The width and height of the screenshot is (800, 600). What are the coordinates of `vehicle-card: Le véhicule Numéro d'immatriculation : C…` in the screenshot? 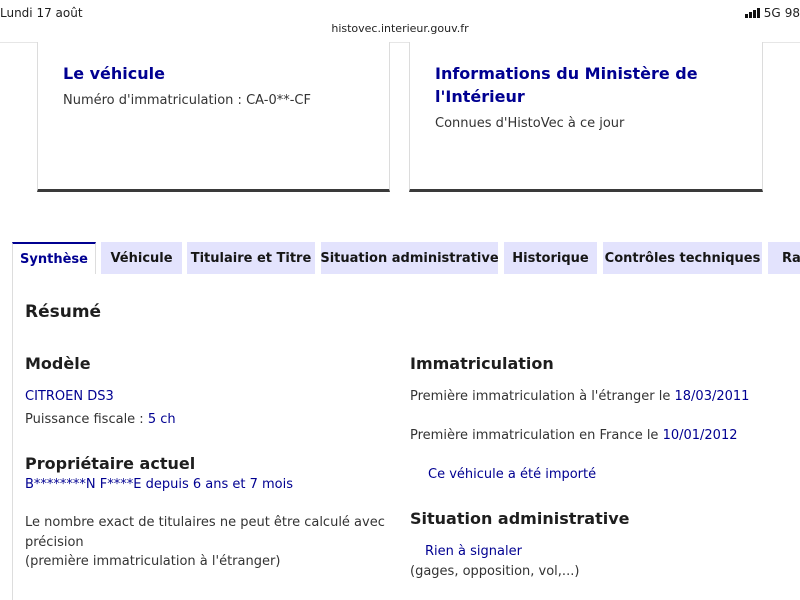 It's located at (213, 117).